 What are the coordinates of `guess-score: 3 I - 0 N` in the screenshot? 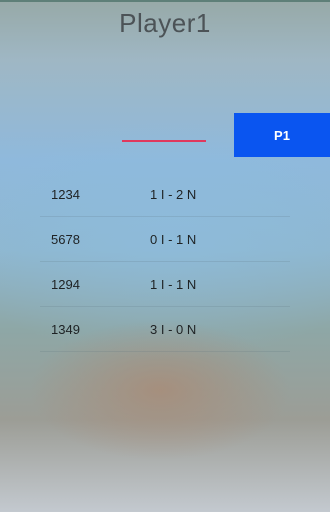 It's located at (173, 329).